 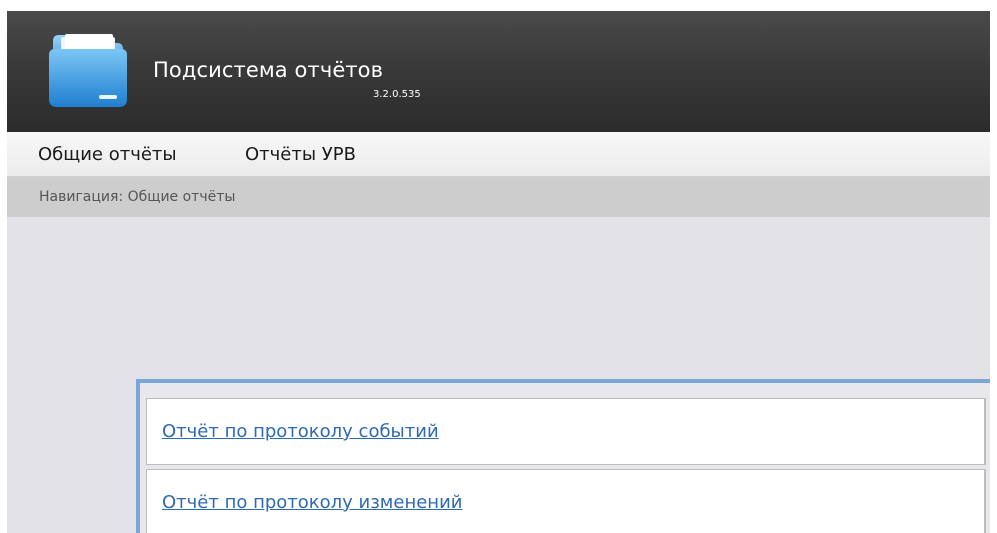 I want to click on menu-item-time-attendance-reports: Отчёты УРВ, so click(x=300, y=154).